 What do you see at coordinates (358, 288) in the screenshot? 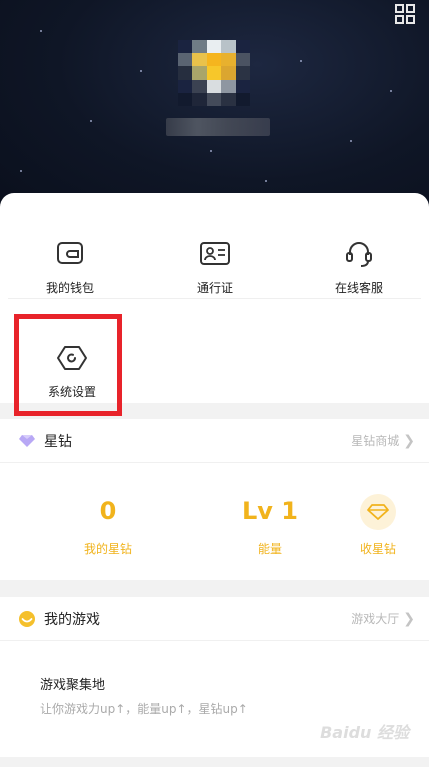
I see `customer-service-label: 在线客服` at bounding box center [358, 288].